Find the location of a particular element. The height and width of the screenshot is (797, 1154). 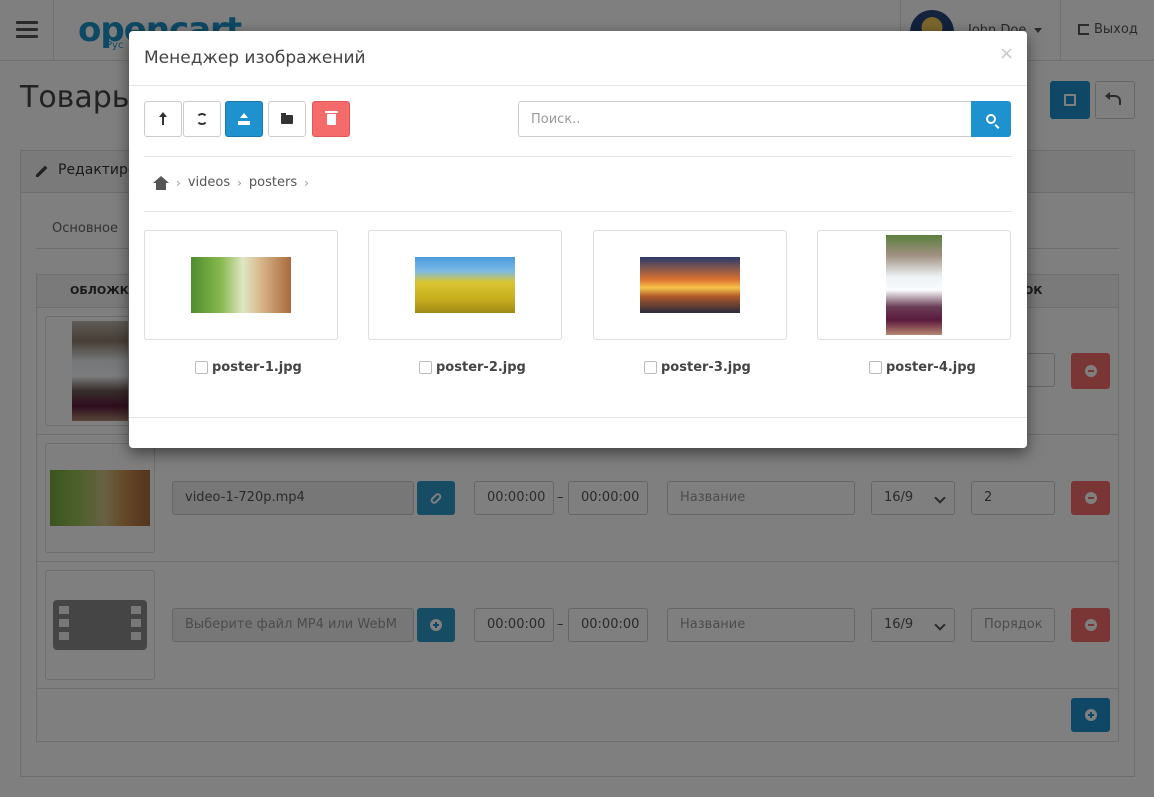

refresh-button is located at coordinates (202, 119).